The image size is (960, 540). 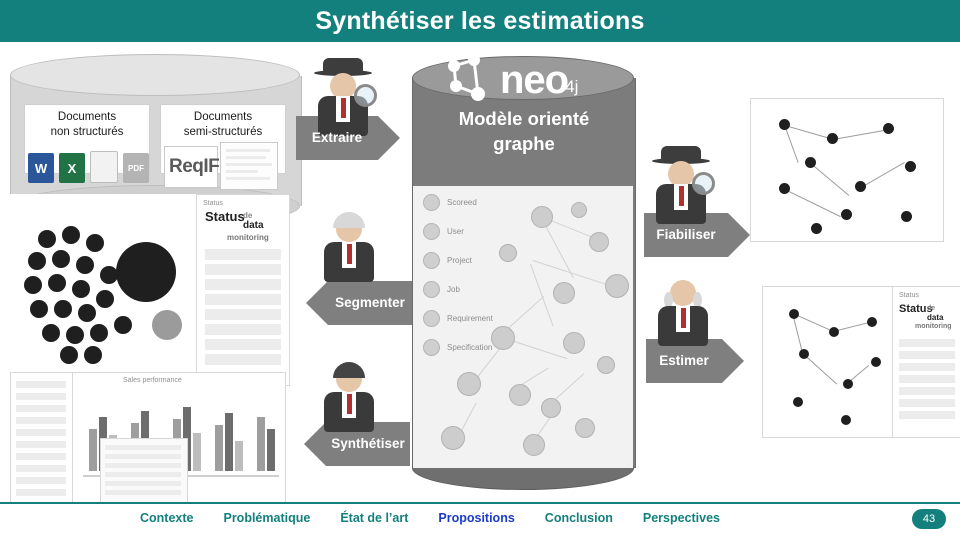 What do you see at coordinates (480, 503) in the screenshot?
I see `footer-divider` at bounding box center [480, 503].